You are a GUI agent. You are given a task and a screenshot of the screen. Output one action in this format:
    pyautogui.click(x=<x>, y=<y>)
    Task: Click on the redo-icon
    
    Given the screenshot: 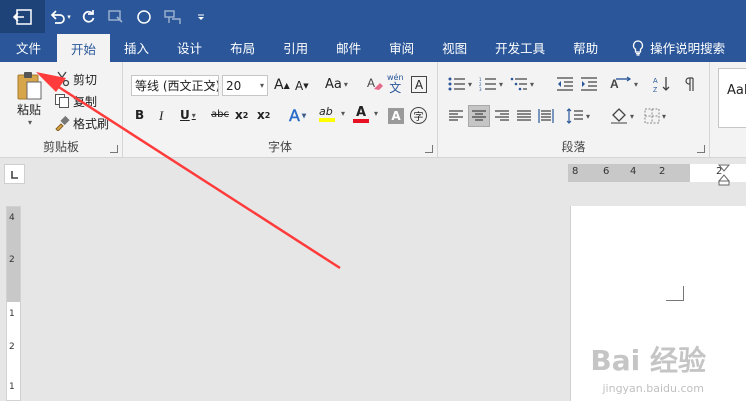 What is the action you would take?
    pyautogui.click(x=88, y=16)
    